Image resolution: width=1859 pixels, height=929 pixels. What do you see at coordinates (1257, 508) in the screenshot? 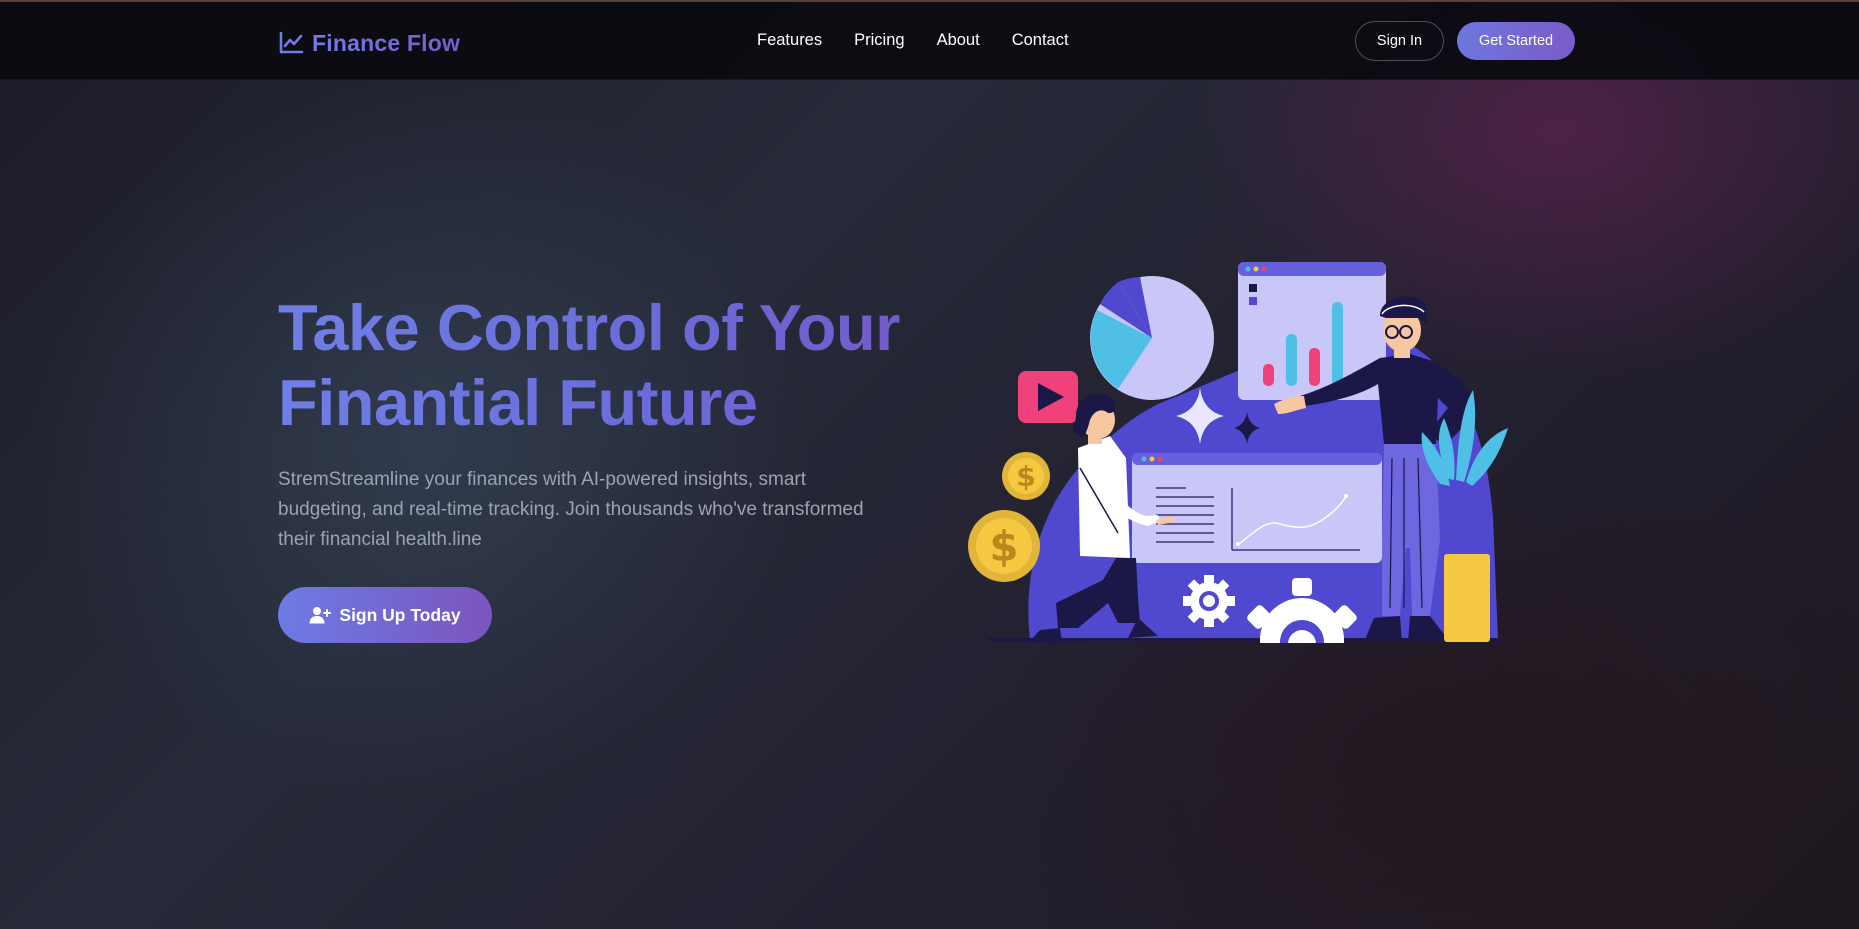
I see `line-chart` at bounding box center [1257, 508].